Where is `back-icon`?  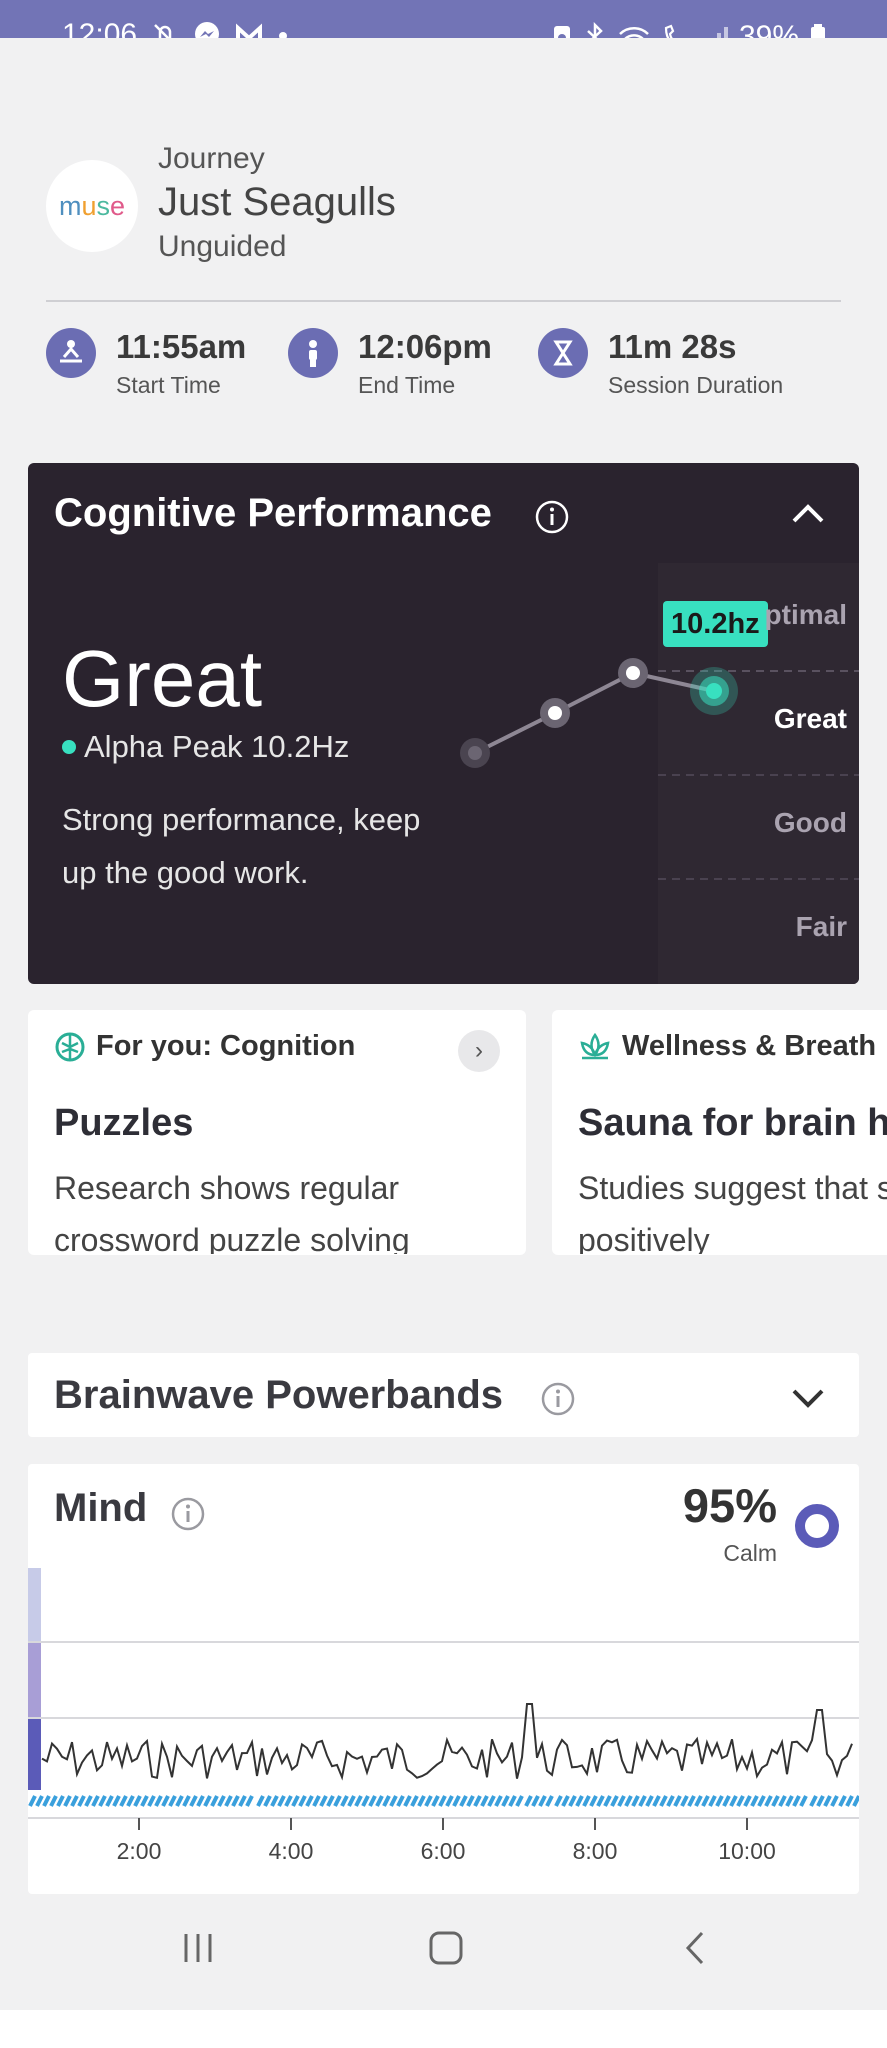 back-icon is located at coordinates (696, 1948).